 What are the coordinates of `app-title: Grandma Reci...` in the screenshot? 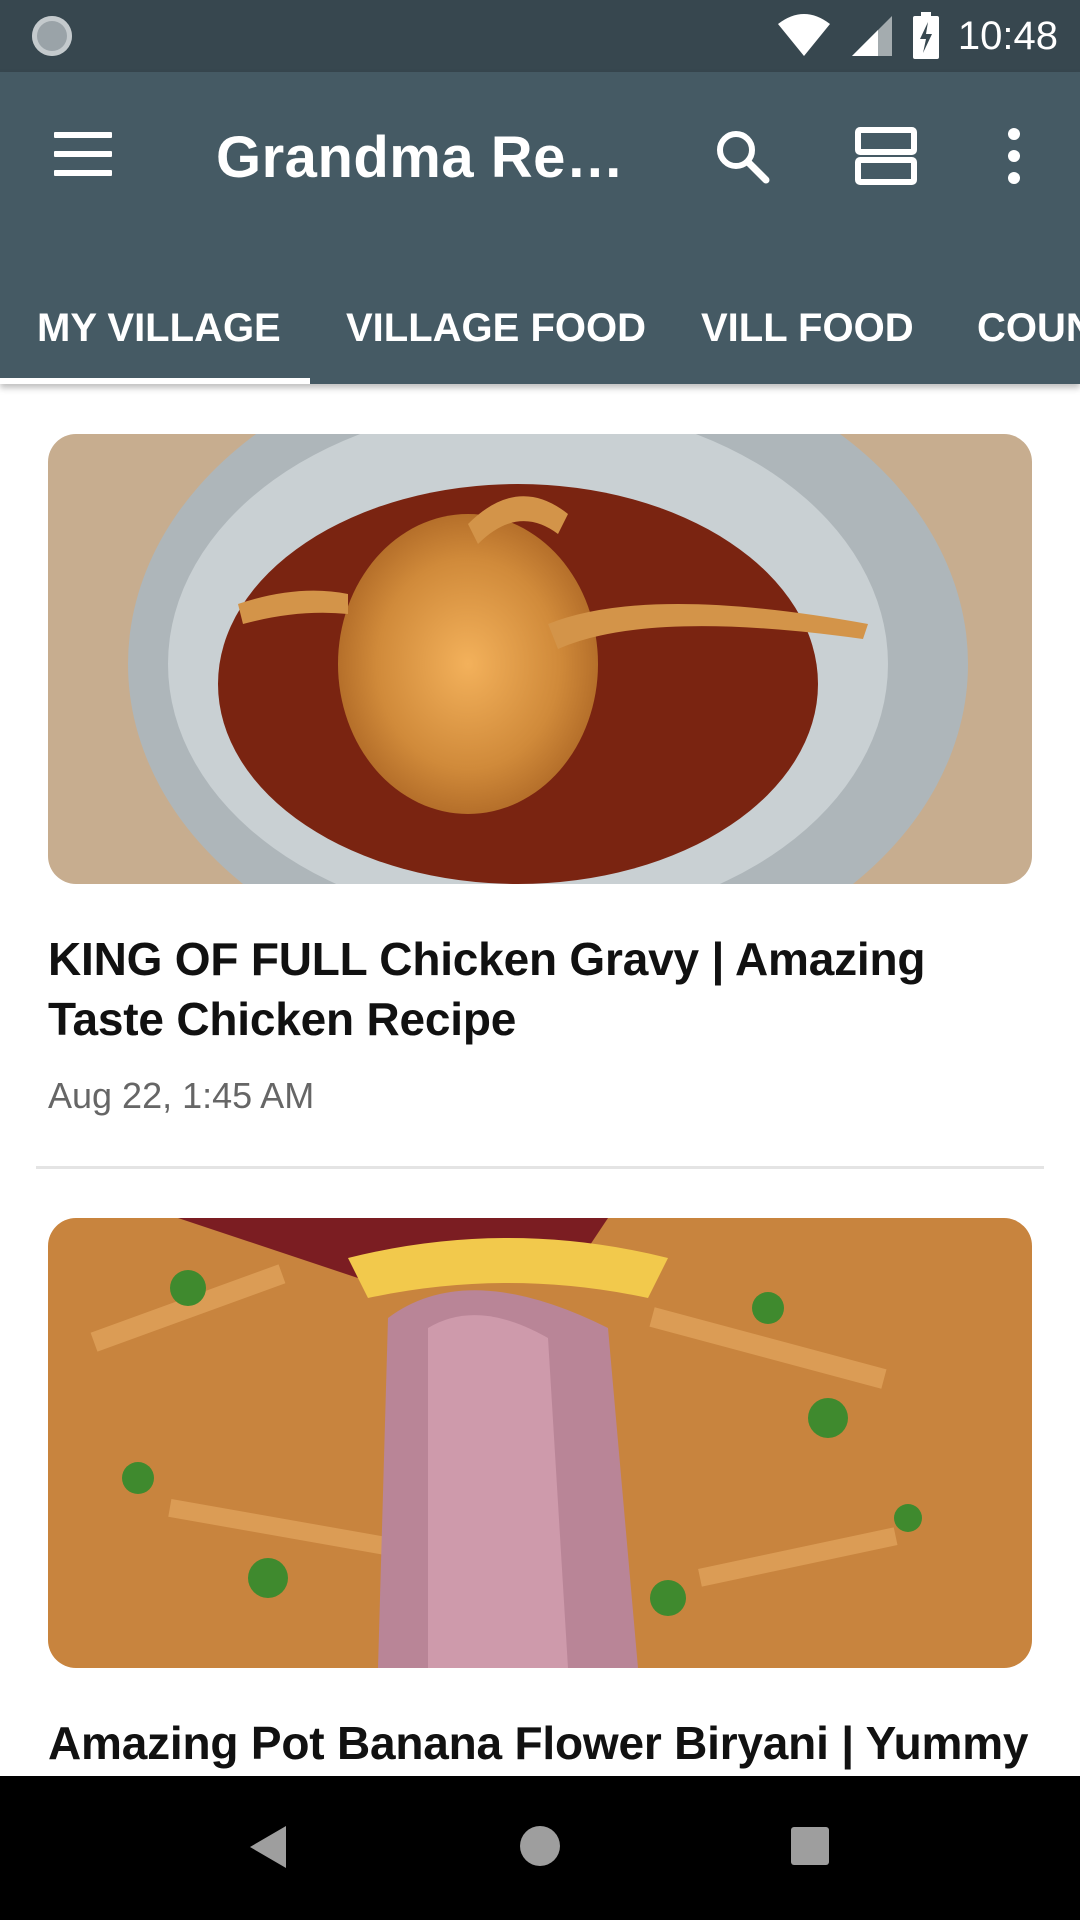 It's located at (426, 157).